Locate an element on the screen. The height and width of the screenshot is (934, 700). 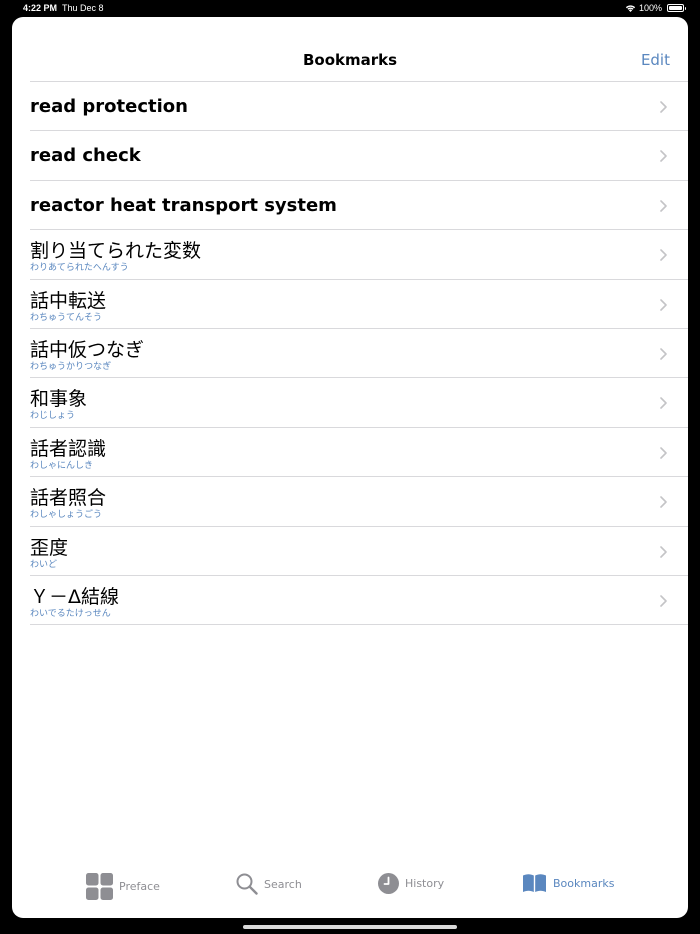
bookmark-reading: わしゃしょうごう is located at coordinates (66, 515).